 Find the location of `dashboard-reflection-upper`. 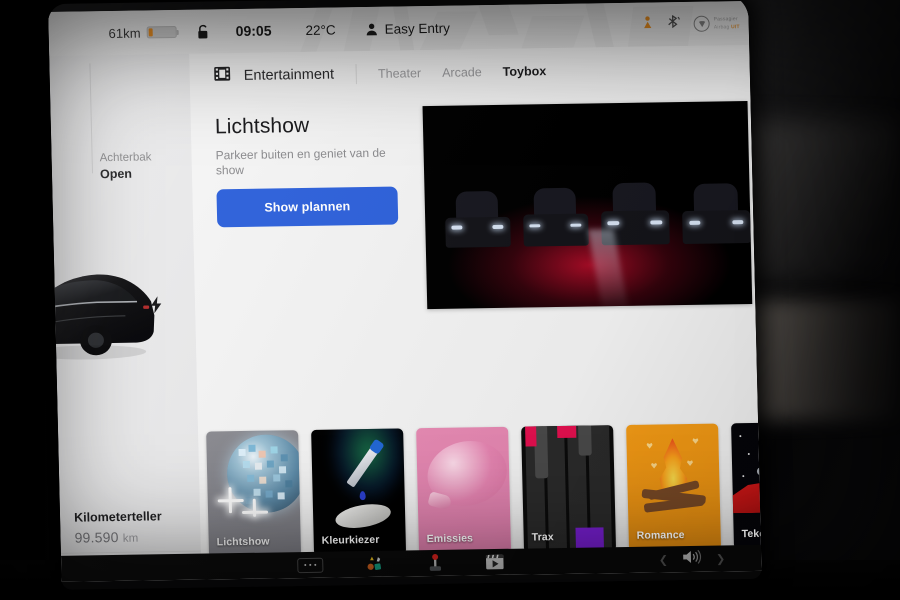

dashboard-reflection-upper is located at coordinates (815, 200).